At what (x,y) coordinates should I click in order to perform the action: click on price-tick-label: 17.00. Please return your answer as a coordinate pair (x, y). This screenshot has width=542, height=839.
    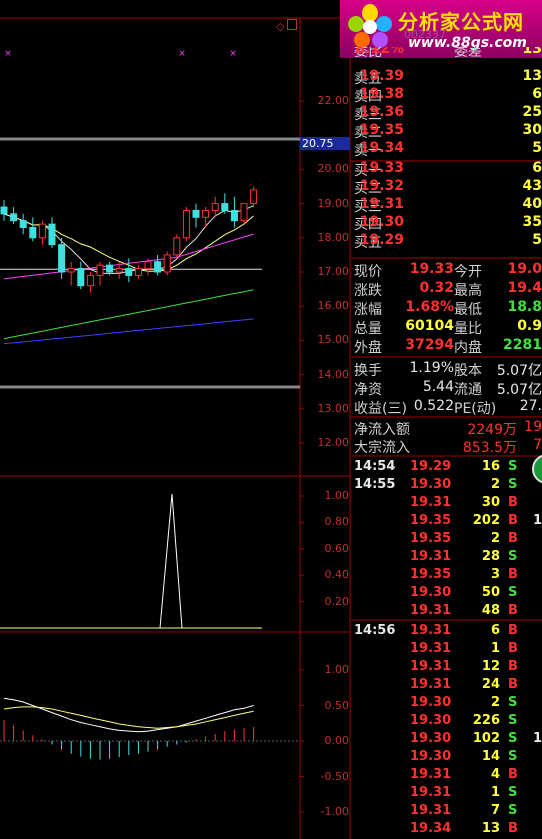
    Looking at the image, I should click on (333, 271).